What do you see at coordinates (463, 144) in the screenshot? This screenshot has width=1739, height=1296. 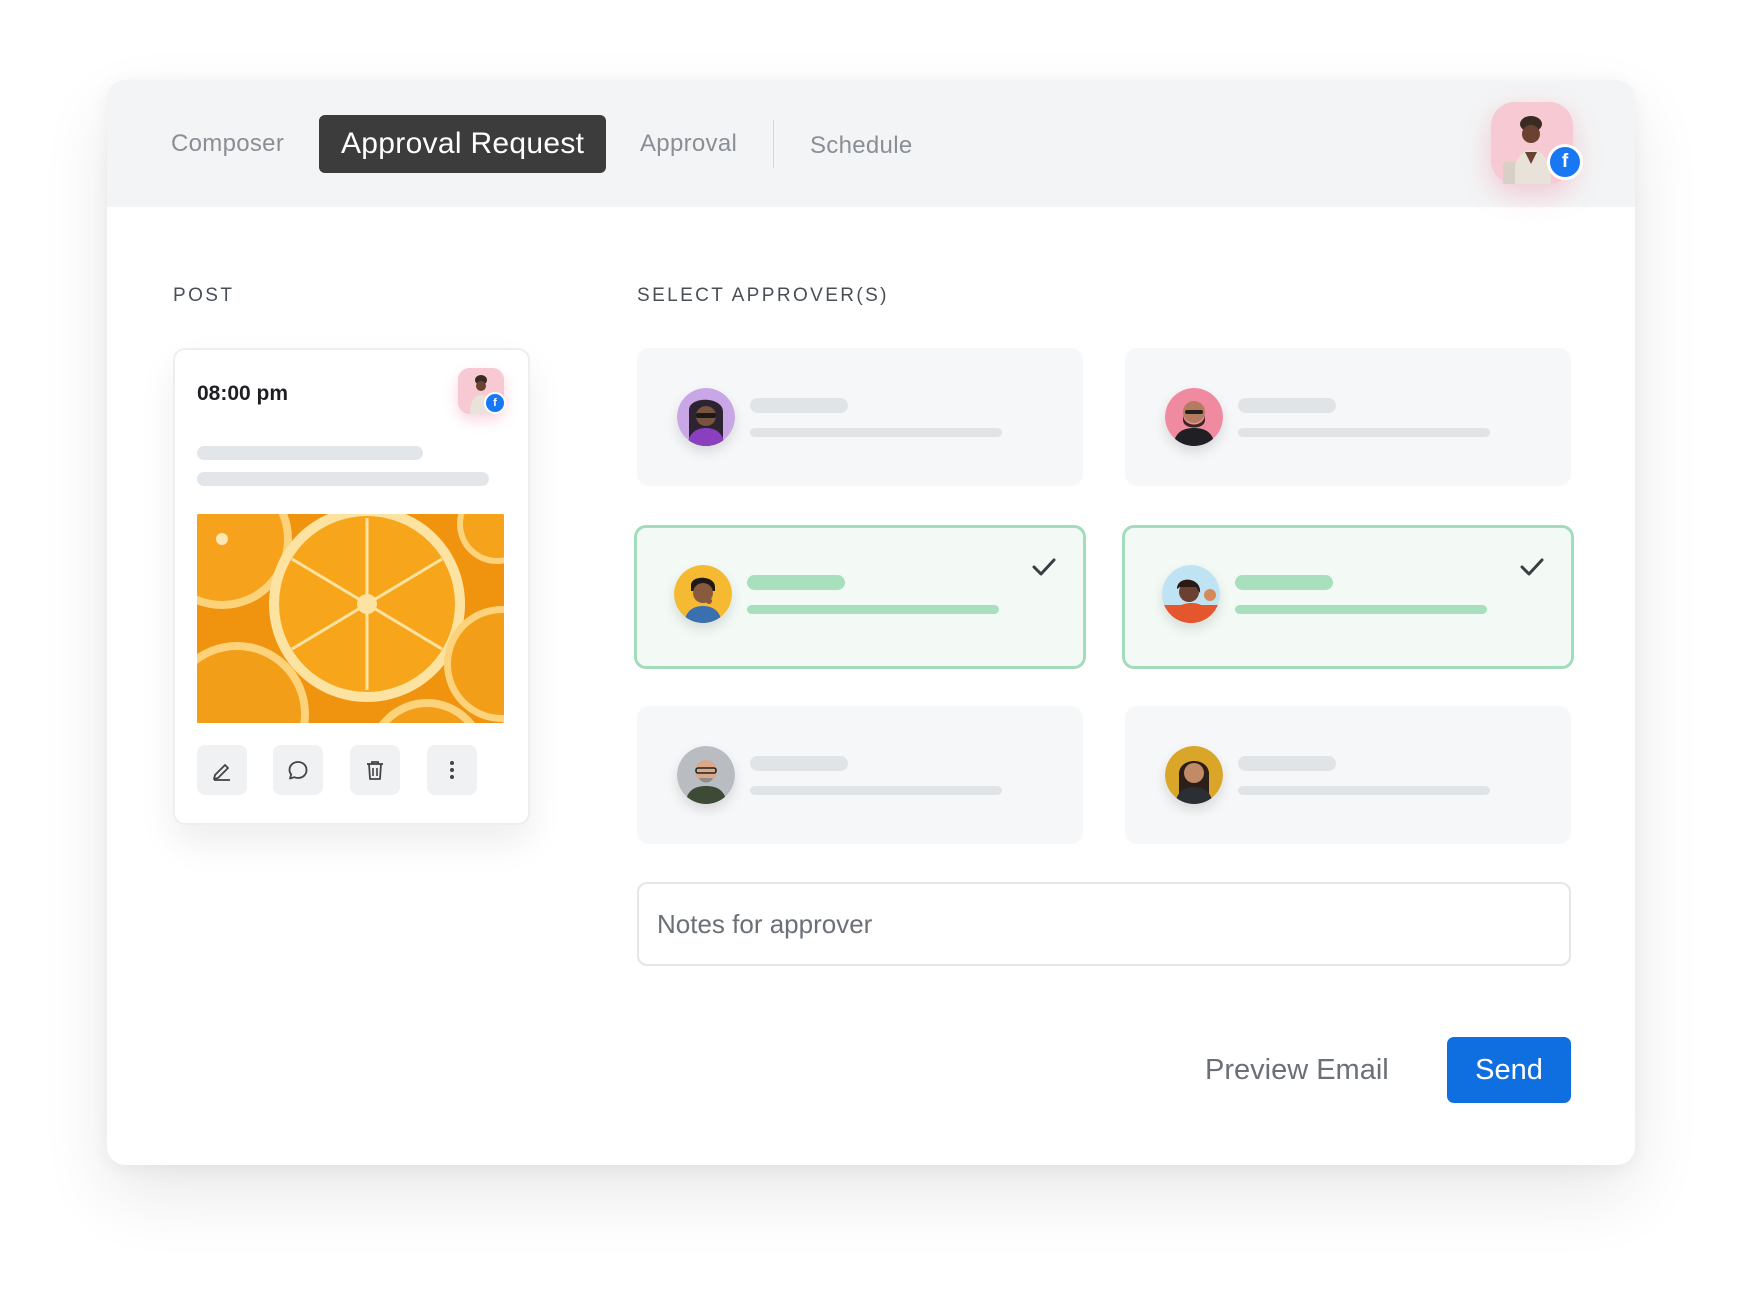 I see `tab-approval-request: Approval Request` at bounding box center [463, 144].